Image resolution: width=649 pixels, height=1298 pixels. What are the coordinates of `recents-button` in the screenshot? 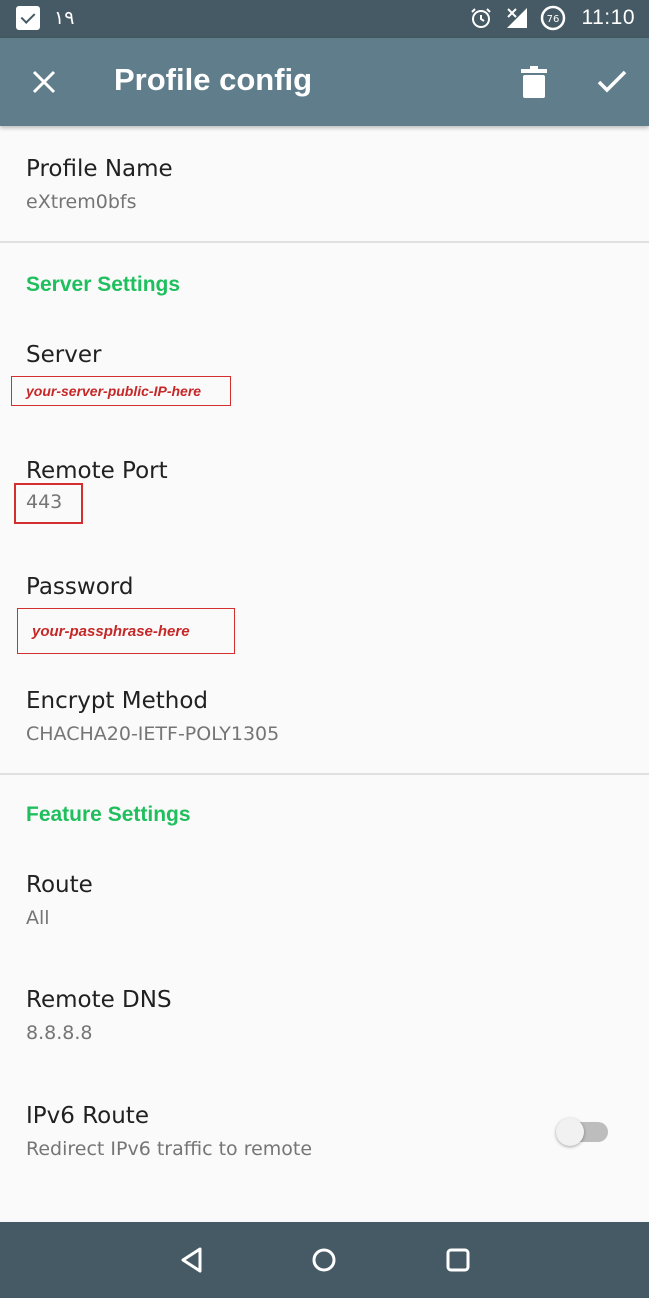 It's located at (458, 1260).